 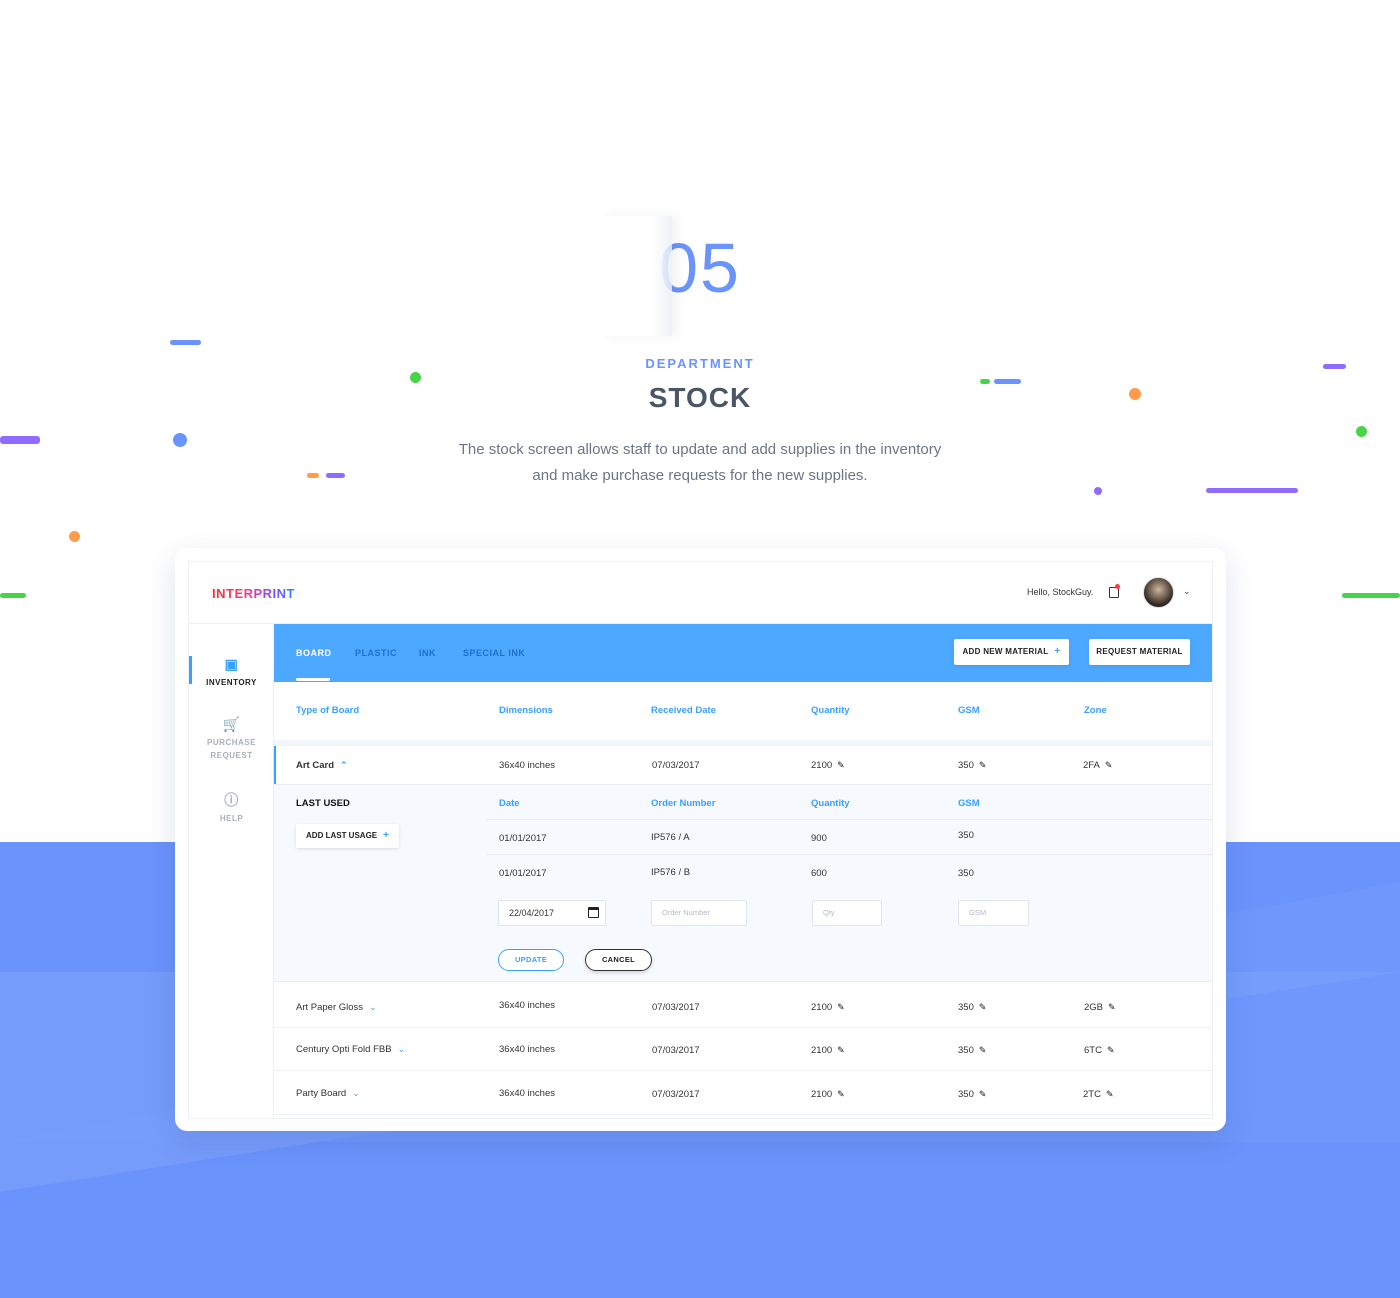 What do you see at coordinates (231, 742) in the screenshot?
I see `sidebar-item-label: PURCHASE` at bounding box center [231, 742].